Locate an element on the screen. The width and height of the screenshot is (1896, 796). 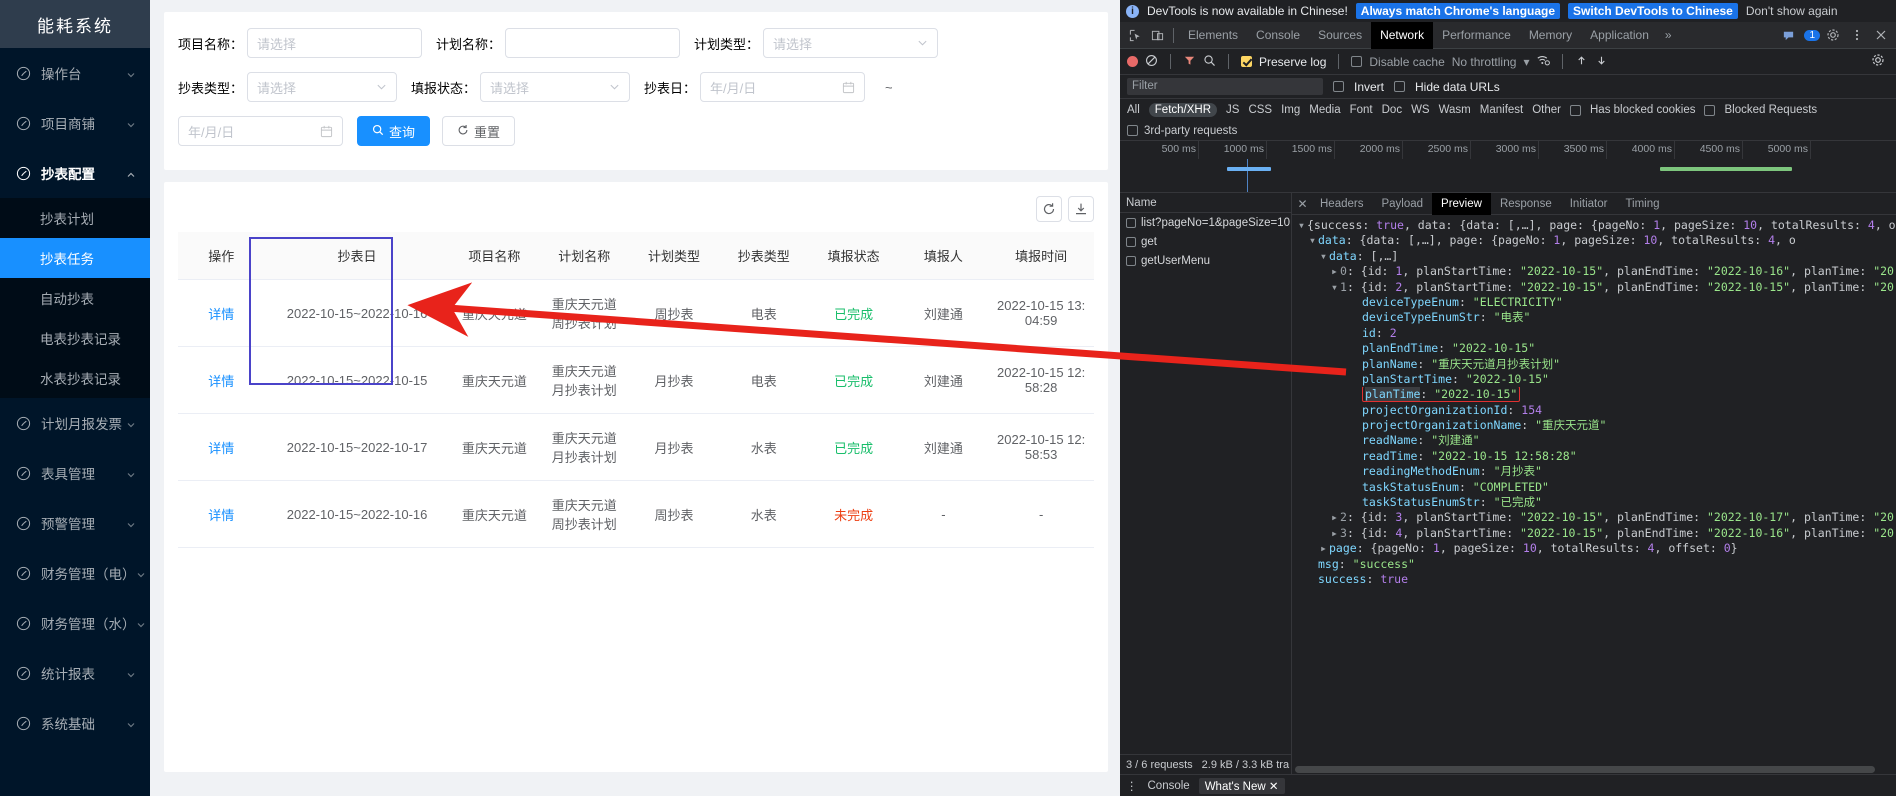
tab-sources: Sources is located at coordinates (1340, 35).